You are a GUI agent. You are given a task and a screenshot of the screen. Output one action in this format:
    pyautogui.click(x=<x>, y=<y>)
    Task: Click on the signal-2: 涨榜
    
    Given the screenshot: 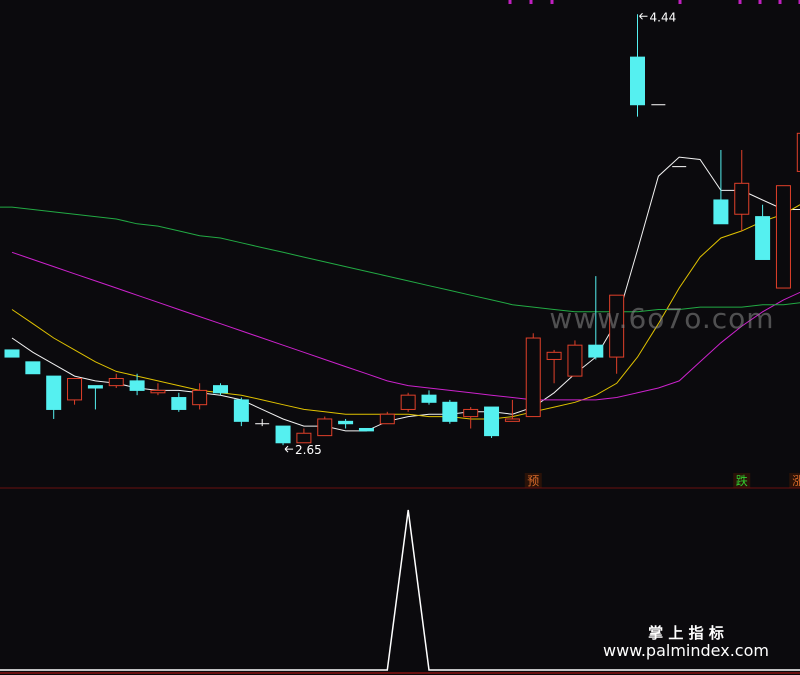 What is the action you would take?
    pyautogui.click(x=794, y=480)
    